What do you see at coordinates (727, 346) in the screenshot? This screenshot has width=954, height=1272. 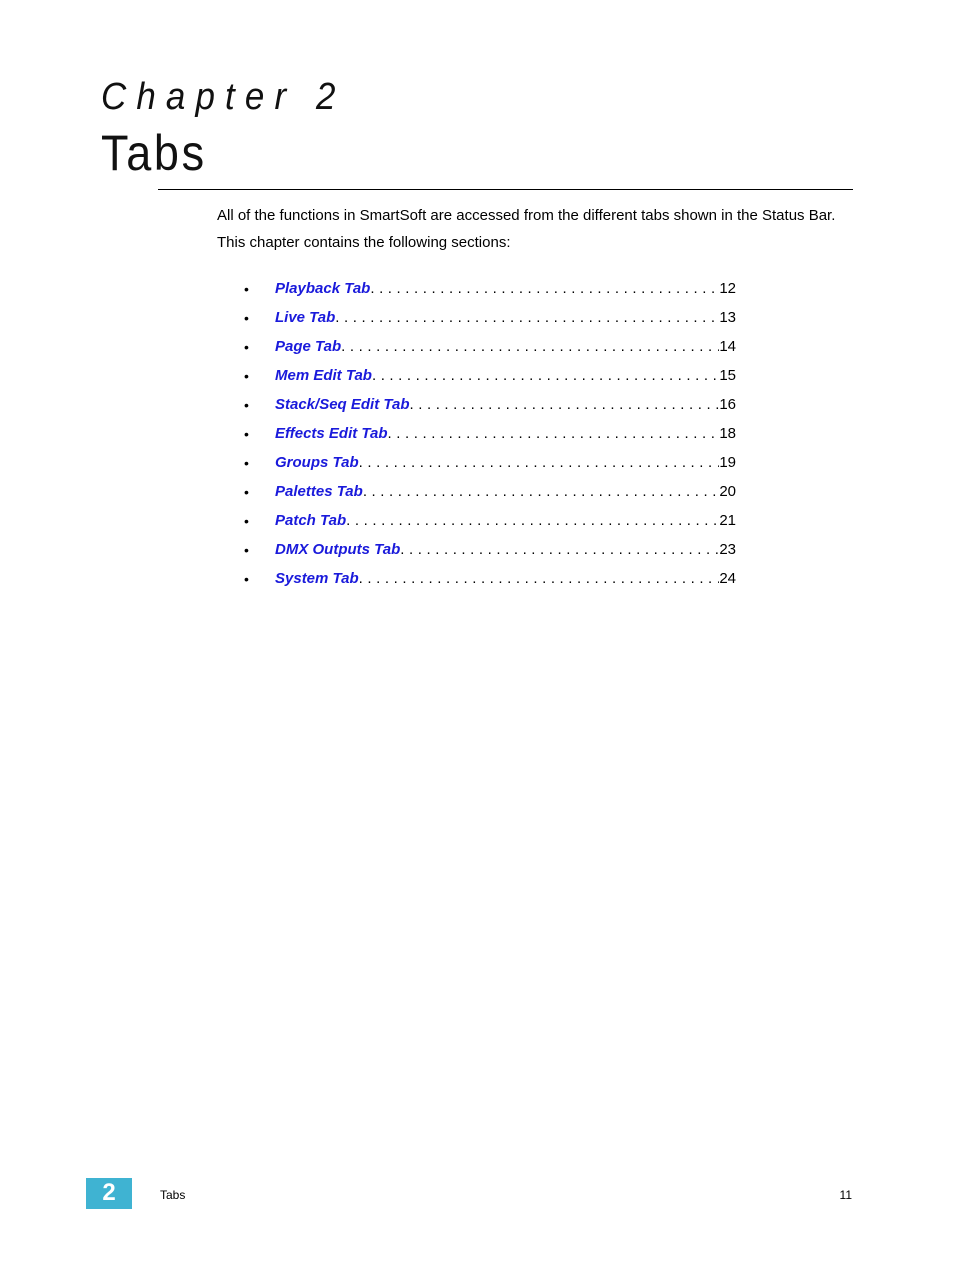 I see `page-number: 14` at bounding box center [727, 346].